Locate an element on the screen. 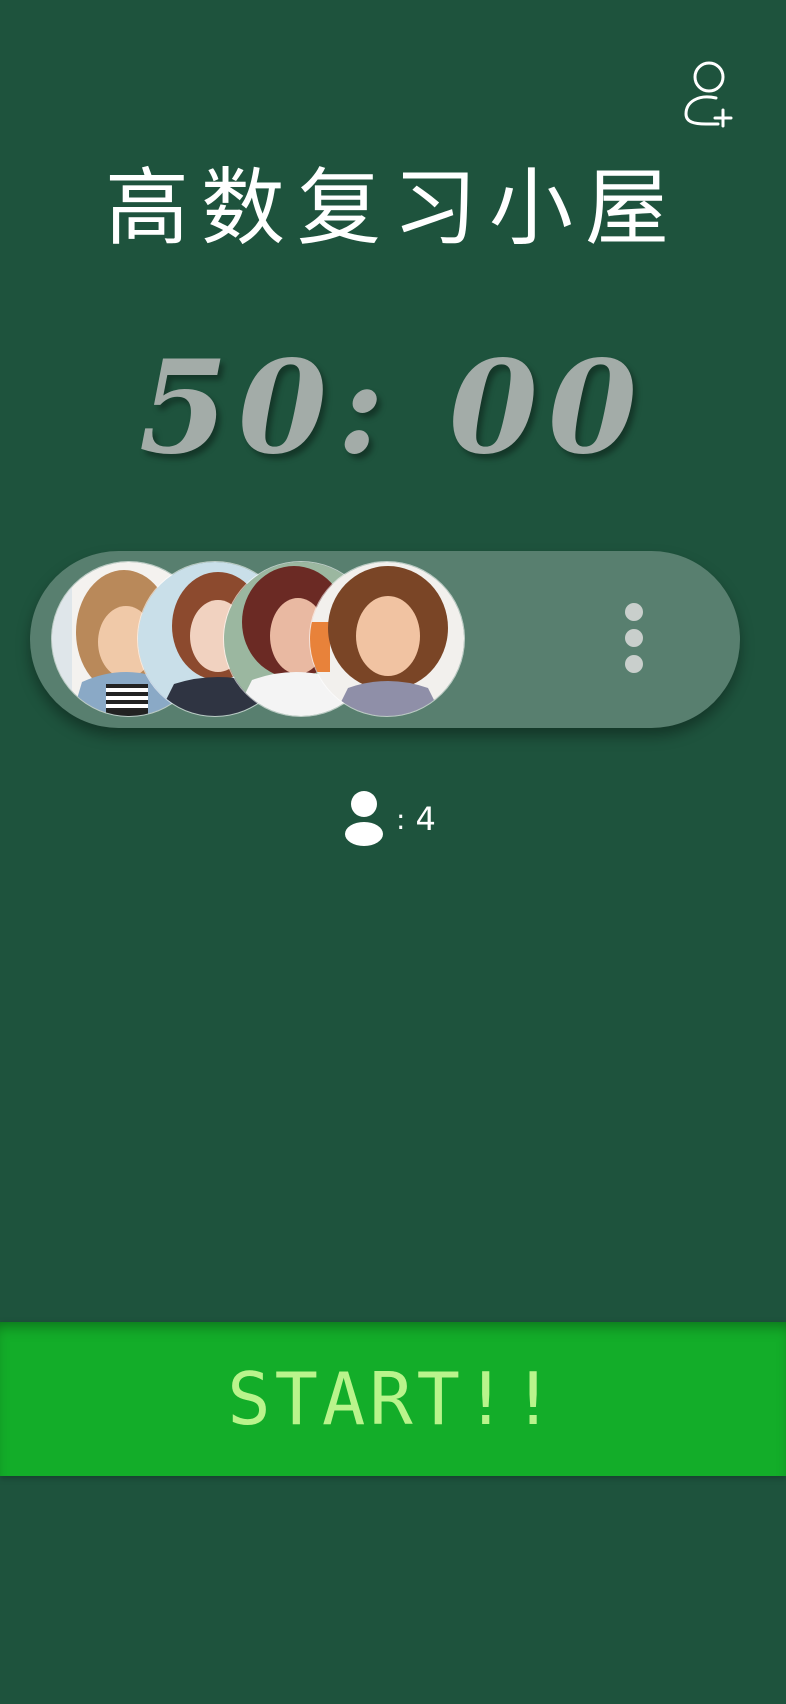 The height and width of the screenshot is (1704, 786). countdown-timer: 50: 00 is located at coordinates (393, 408).